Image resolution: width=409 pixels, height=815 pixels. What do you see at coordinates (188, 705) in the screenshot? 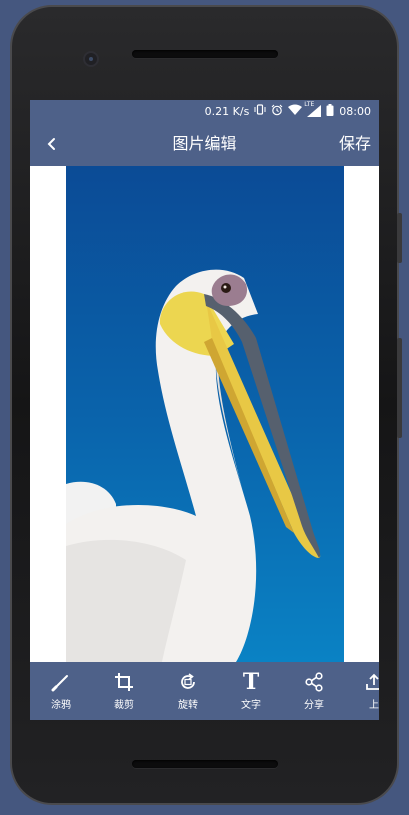
I see `tool-rotate-label: 旋转` at bounding box center [188, 705].